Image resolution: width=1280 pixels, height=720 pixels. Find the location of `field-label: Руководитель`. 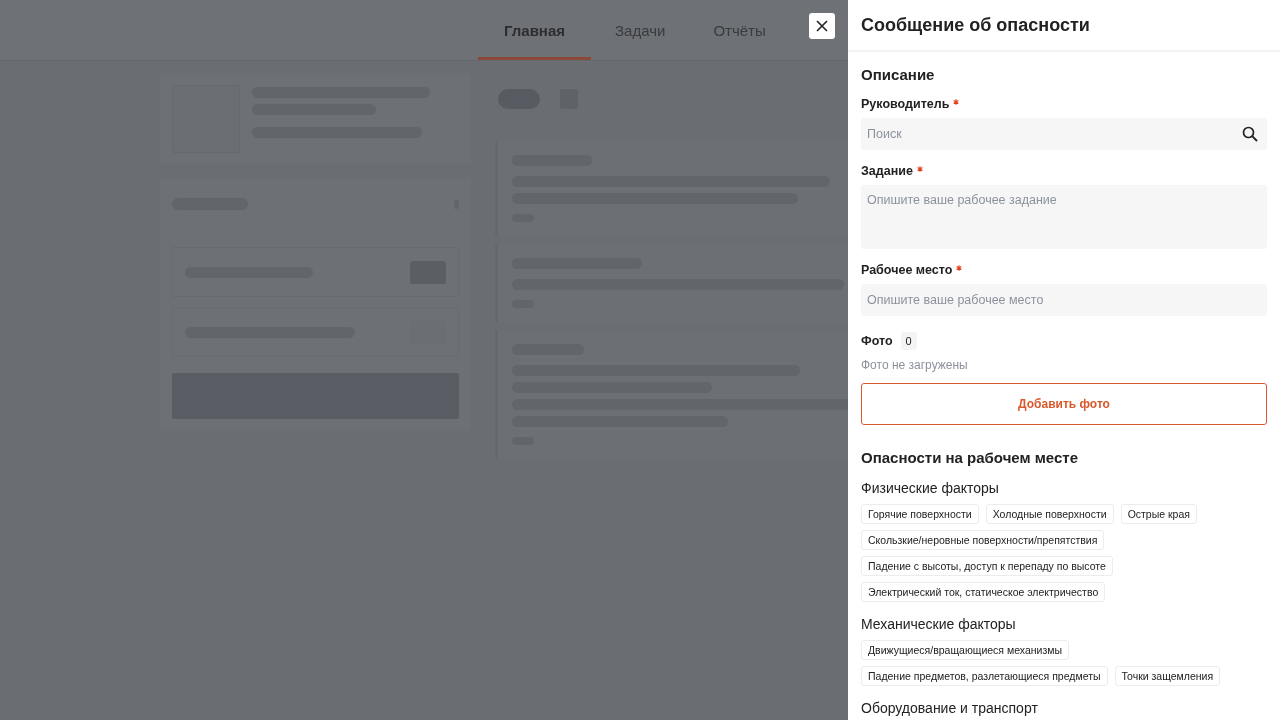

field-label: Руководитель is located at coordinates (905, 104).